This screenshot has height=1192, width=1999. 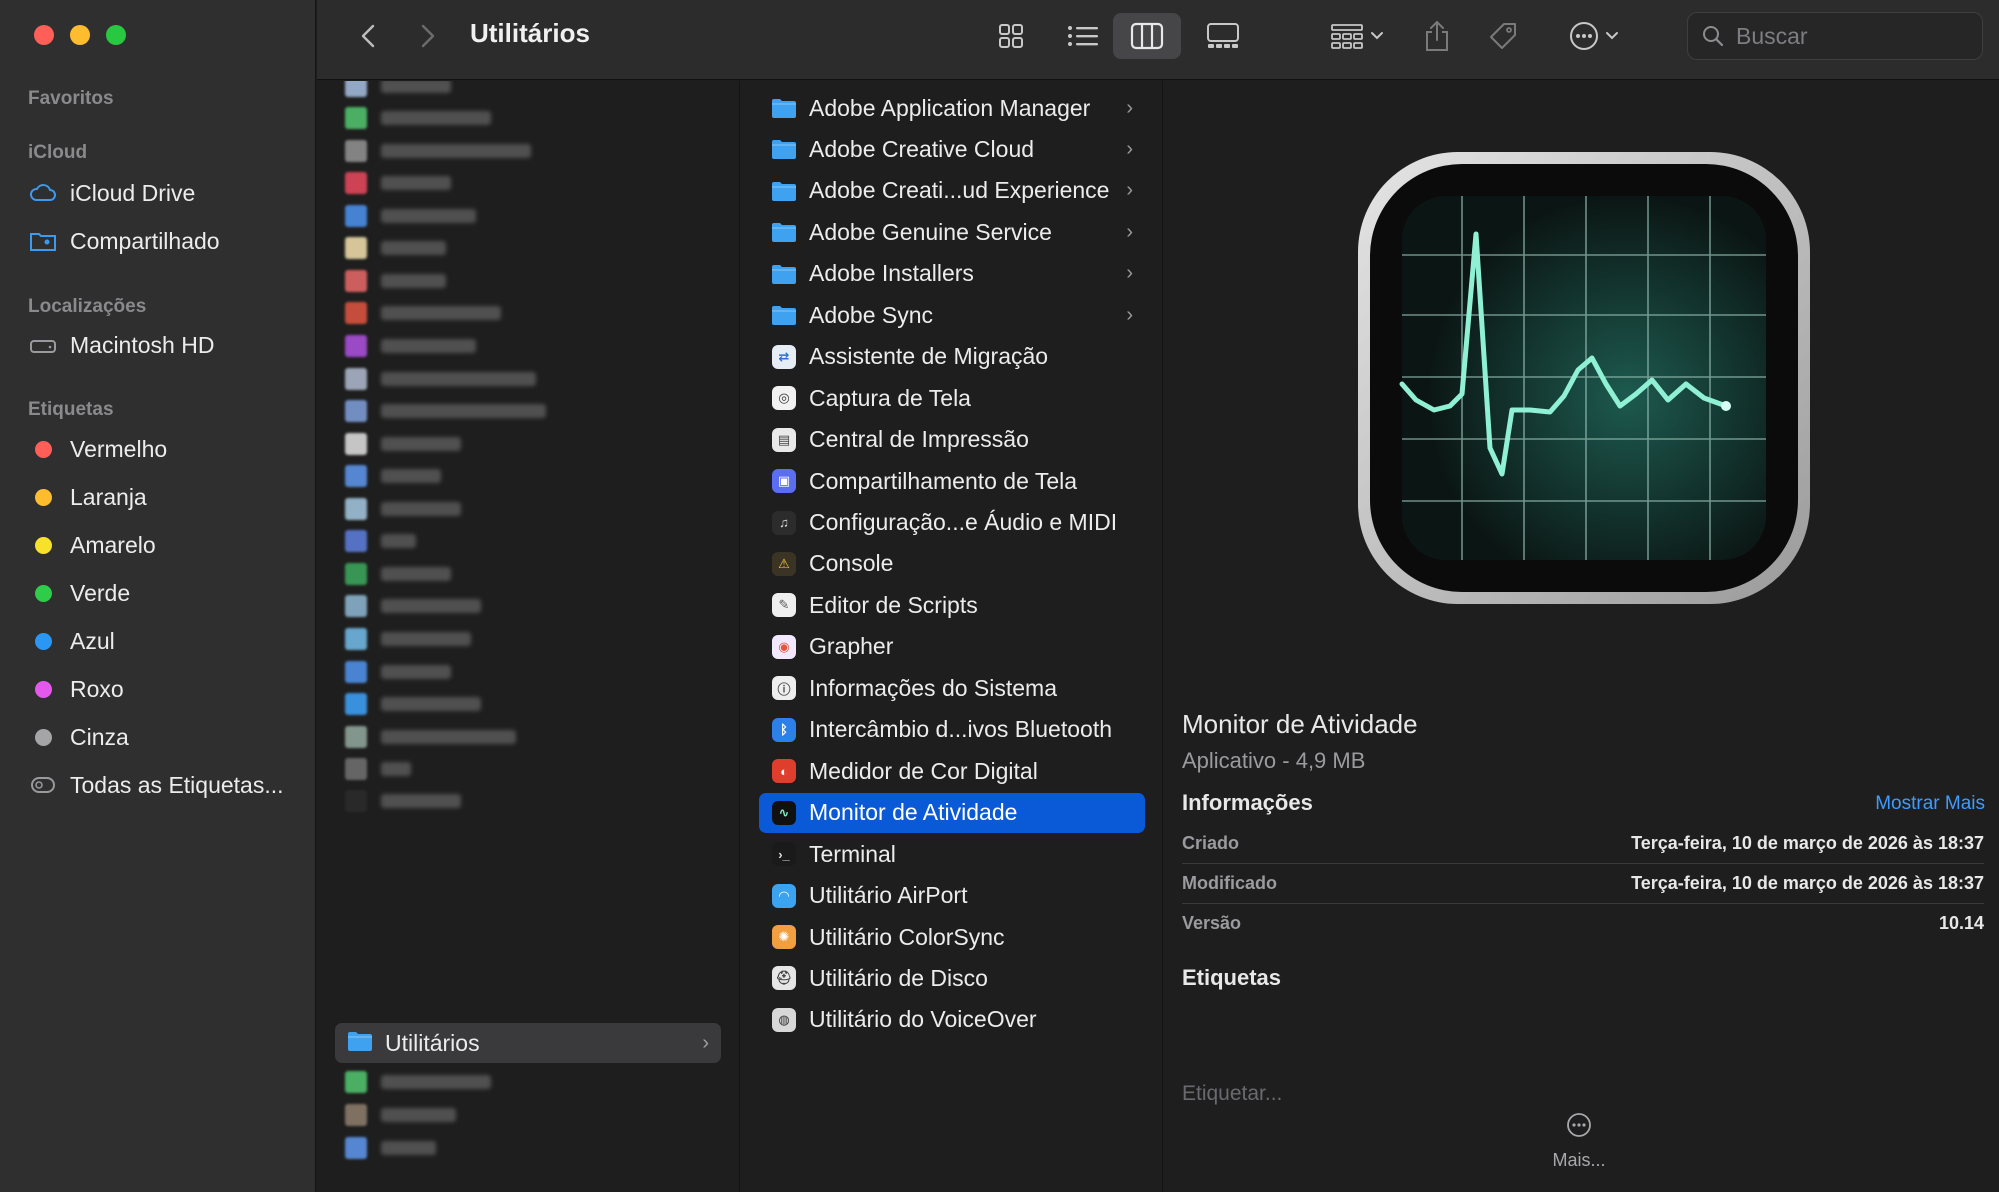 I want to click on sidebar-item-label: Vermelho, so click(x=119, y=448).